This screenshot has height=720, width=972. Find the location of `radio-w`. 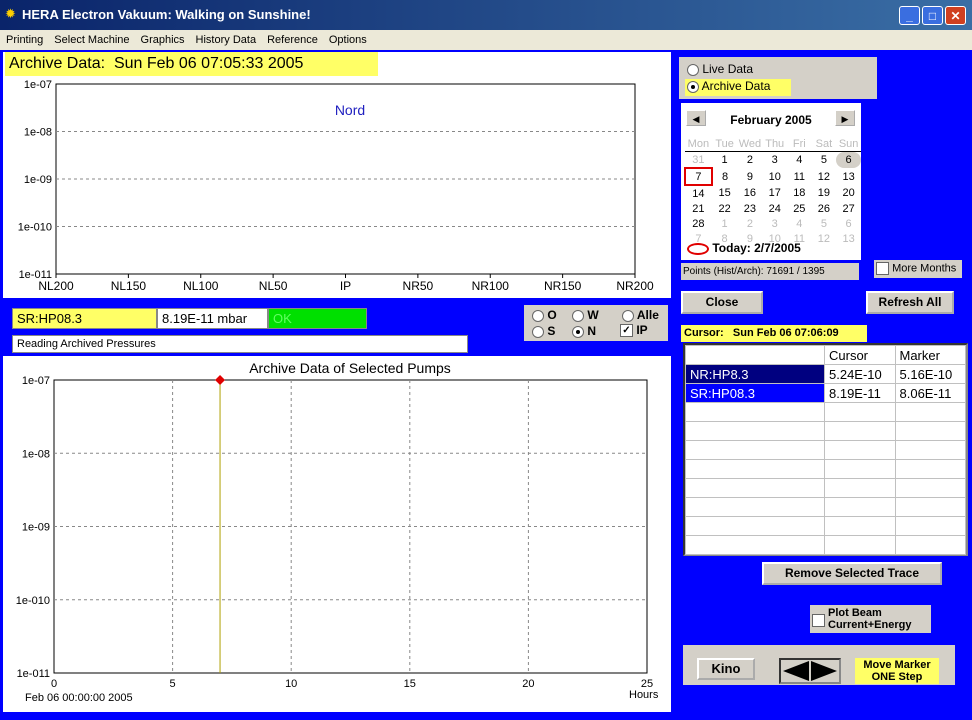

radio-w is located at coordinates (578, 315).